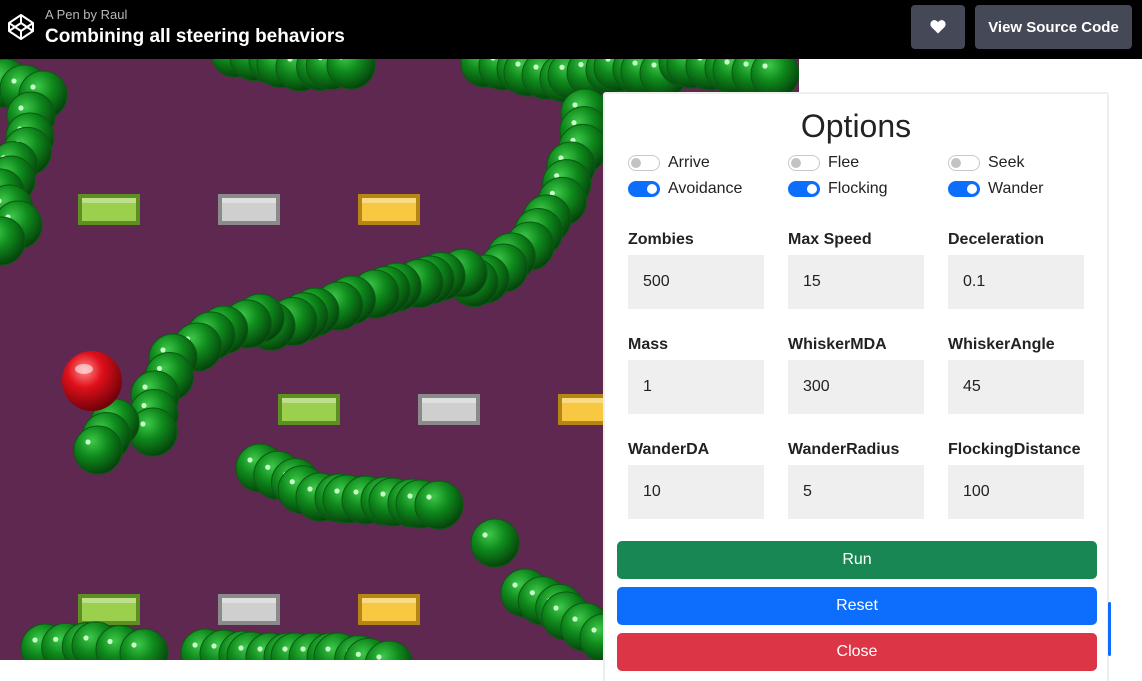  What do you see at coordinates (1006, 162) in the screenshot?
I see `toggle-label: Seek` at bounding box center [1006, 162].